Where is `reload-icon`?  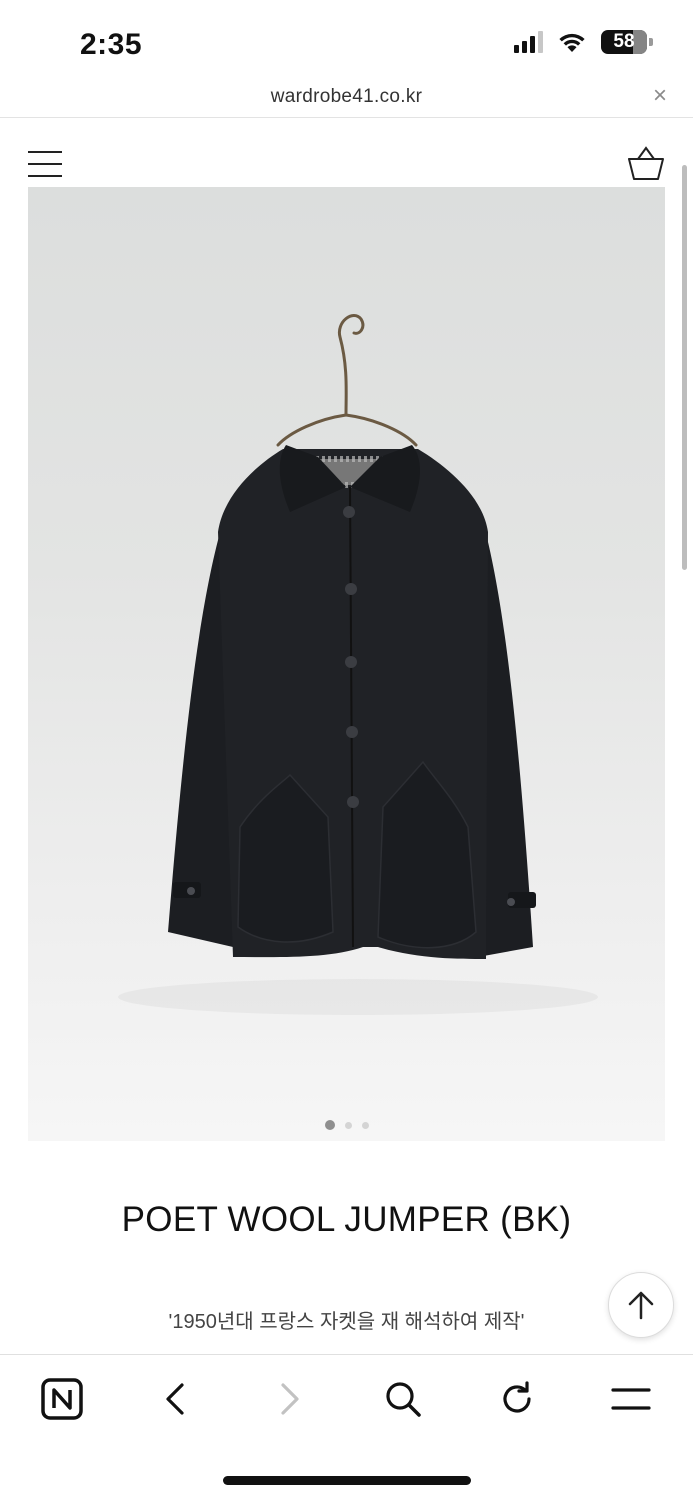 reload-icon is located at coordinates (517, 1397).